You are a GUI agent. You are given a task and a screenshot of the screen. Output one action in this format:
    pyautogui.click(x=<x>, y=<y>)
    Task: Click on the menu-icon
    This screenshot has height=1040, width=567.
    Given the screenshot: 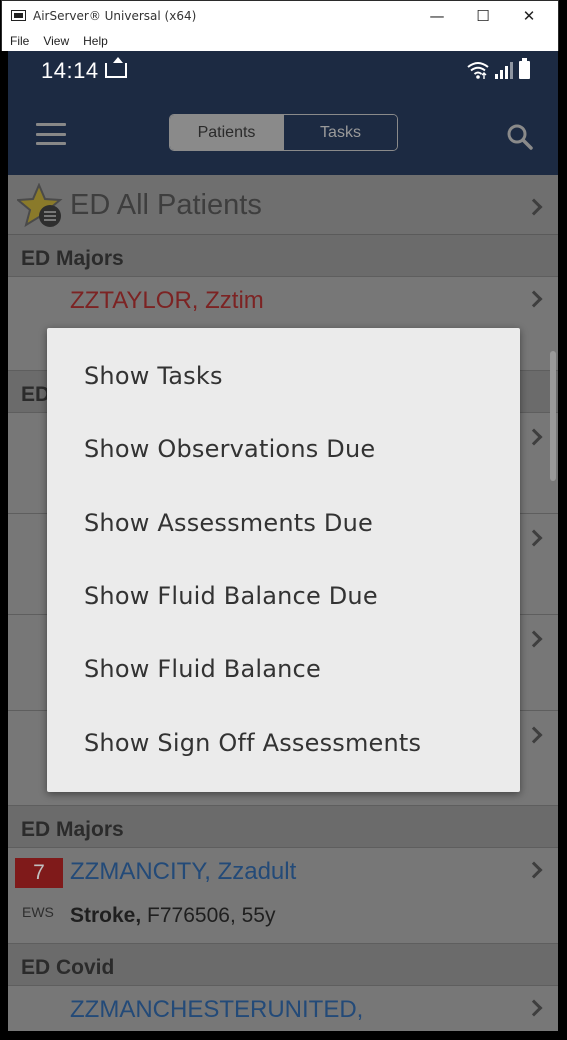 What is the action you would take?
    pyautogui.click(x=51, y=134)
    